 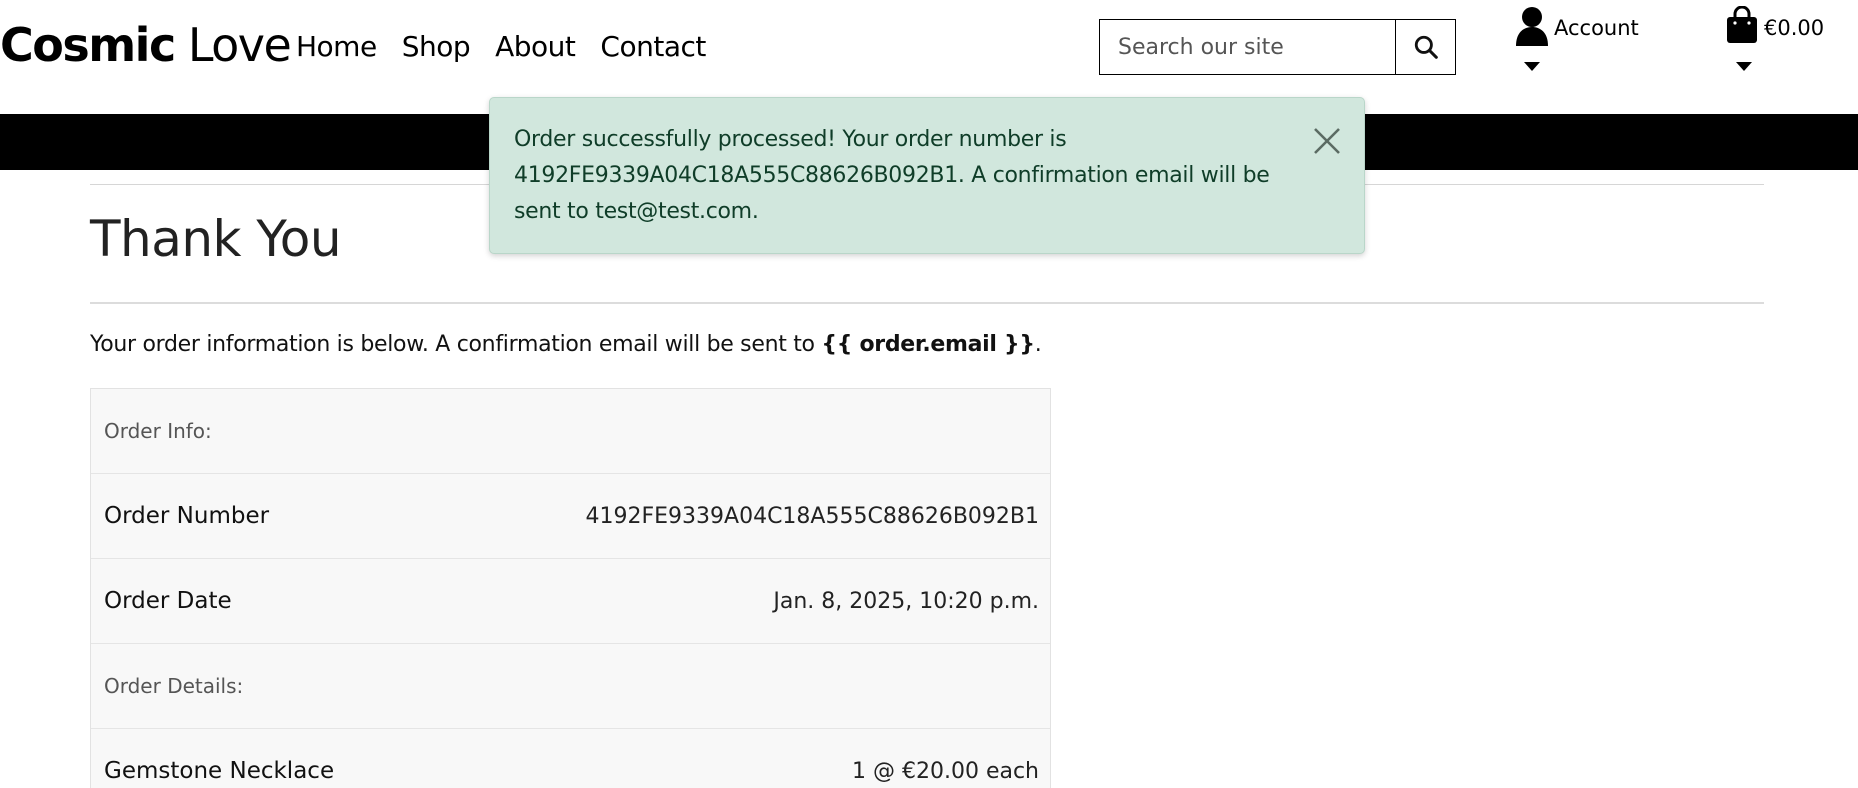 I want to click on item-name: Gemstone Necklace, so click(x=219, y=771).